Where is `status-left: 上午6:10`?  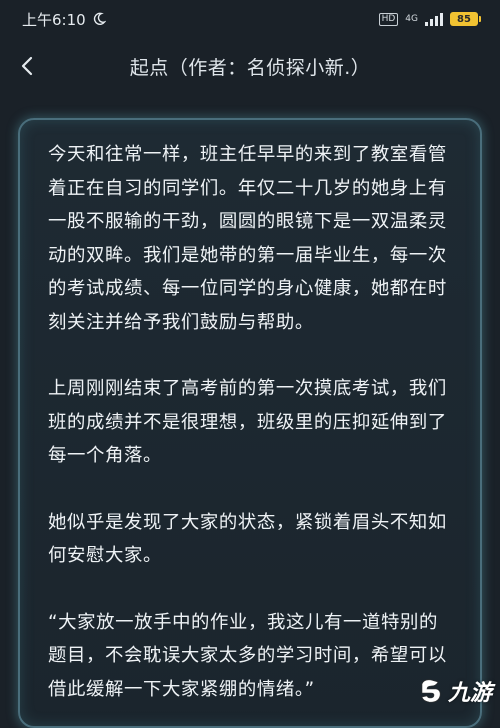 status-left: 上午6:10 is located at coordinates (64, 19).